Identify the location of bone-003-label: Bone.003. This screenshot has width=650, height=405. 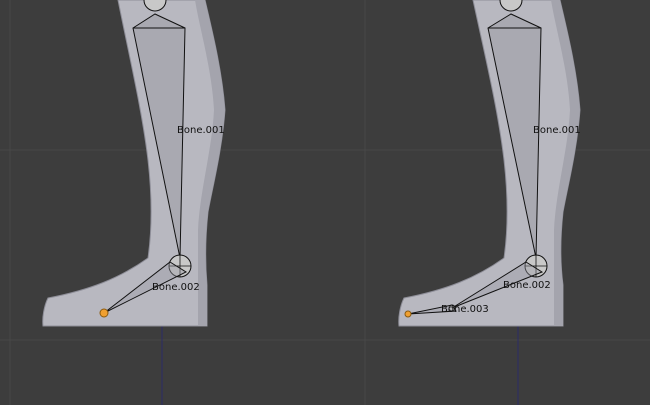
(465, 309).